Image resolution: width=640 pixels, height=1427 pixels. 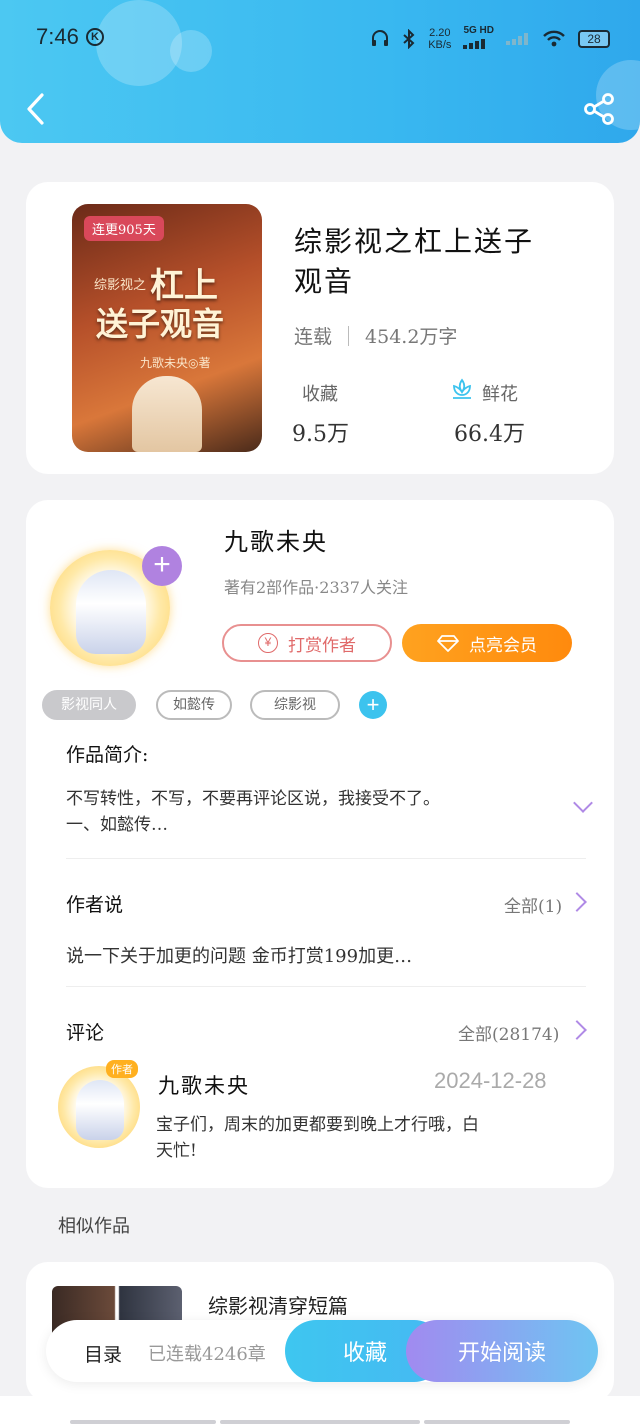 What do you see at coordinates (474, 43) in the screenshot?
I see `signal-bars-icon` at bounding box center [474, 43].